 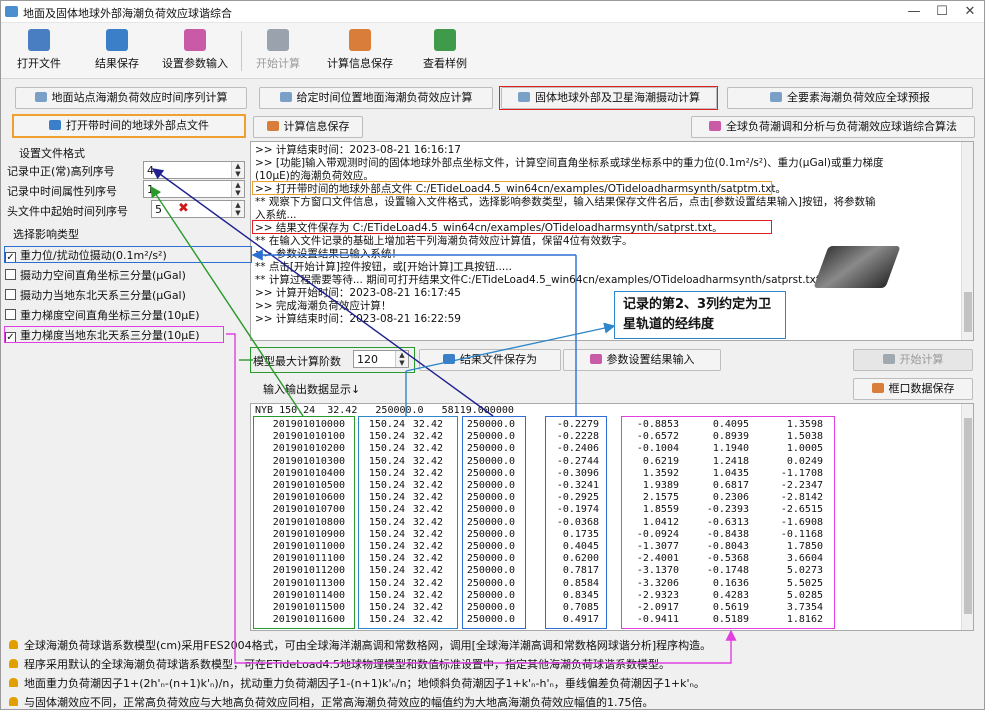 I want to click on mode-ground-timeseries-button: 地面站点海潮负荷效应时间序列计算, so click(x=131, y=98).